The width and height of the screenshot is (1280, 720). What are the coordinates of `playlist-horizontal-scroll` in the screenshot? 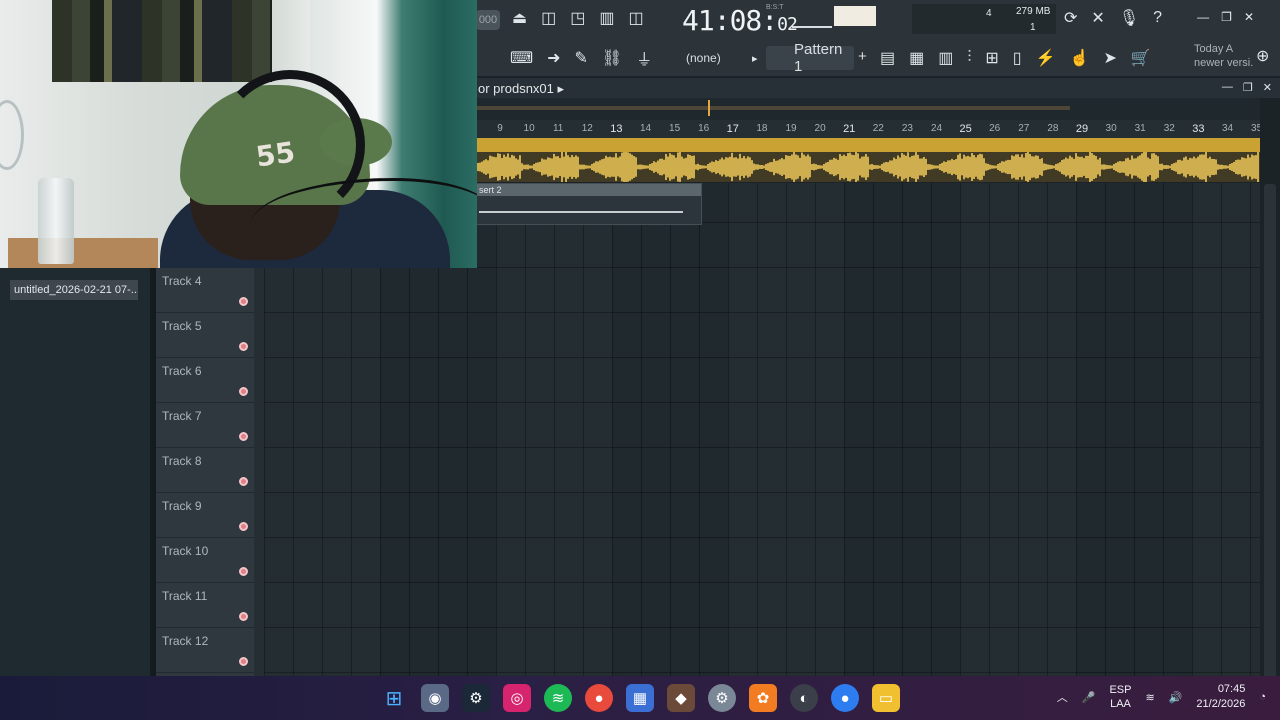 It's located at (878, 109).